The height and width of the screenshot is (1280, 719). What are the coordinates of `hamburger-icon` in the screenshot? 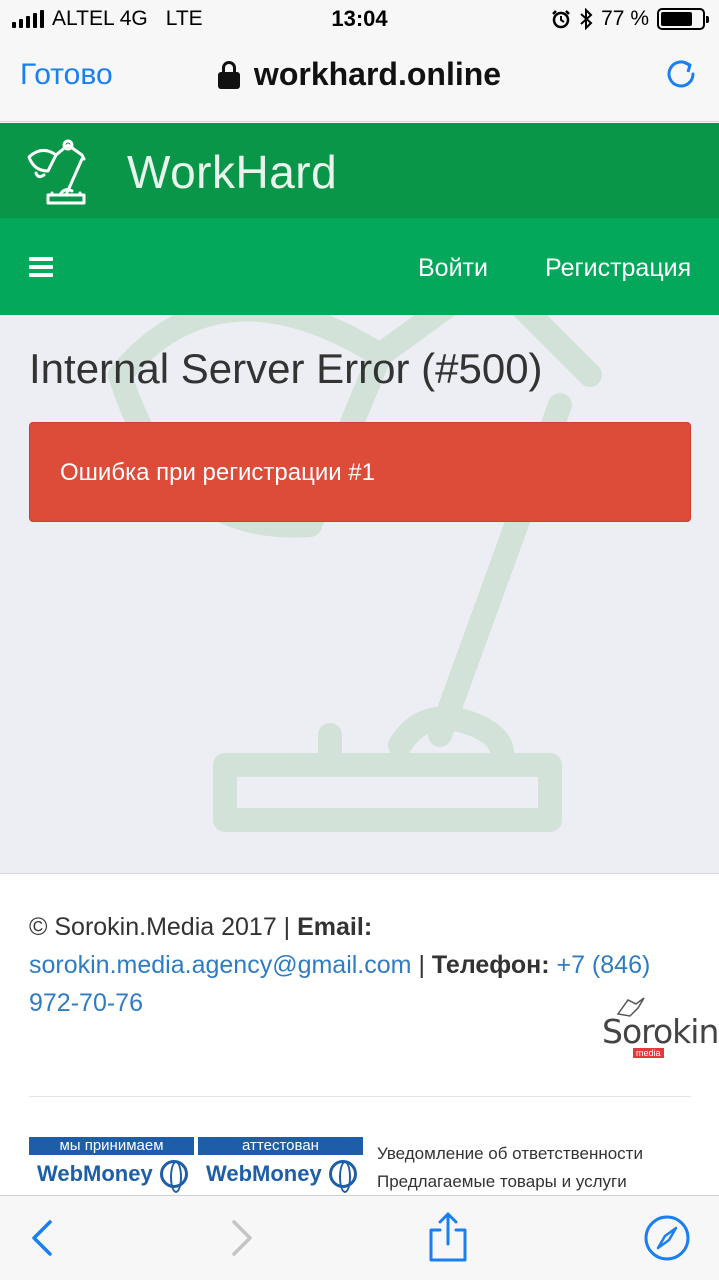 It's located at (41, 267).